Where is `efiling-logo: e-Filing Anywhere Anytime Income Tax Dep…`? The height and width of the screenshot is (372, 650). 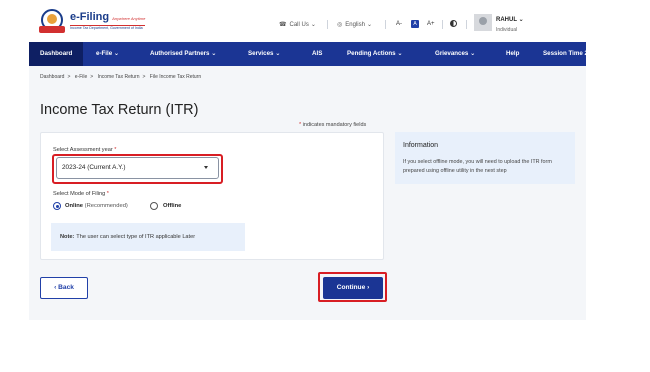 efiling-logo: e-Filing Anywhere Anytime Income Tax Dep… is located at coordinates (92, 21).